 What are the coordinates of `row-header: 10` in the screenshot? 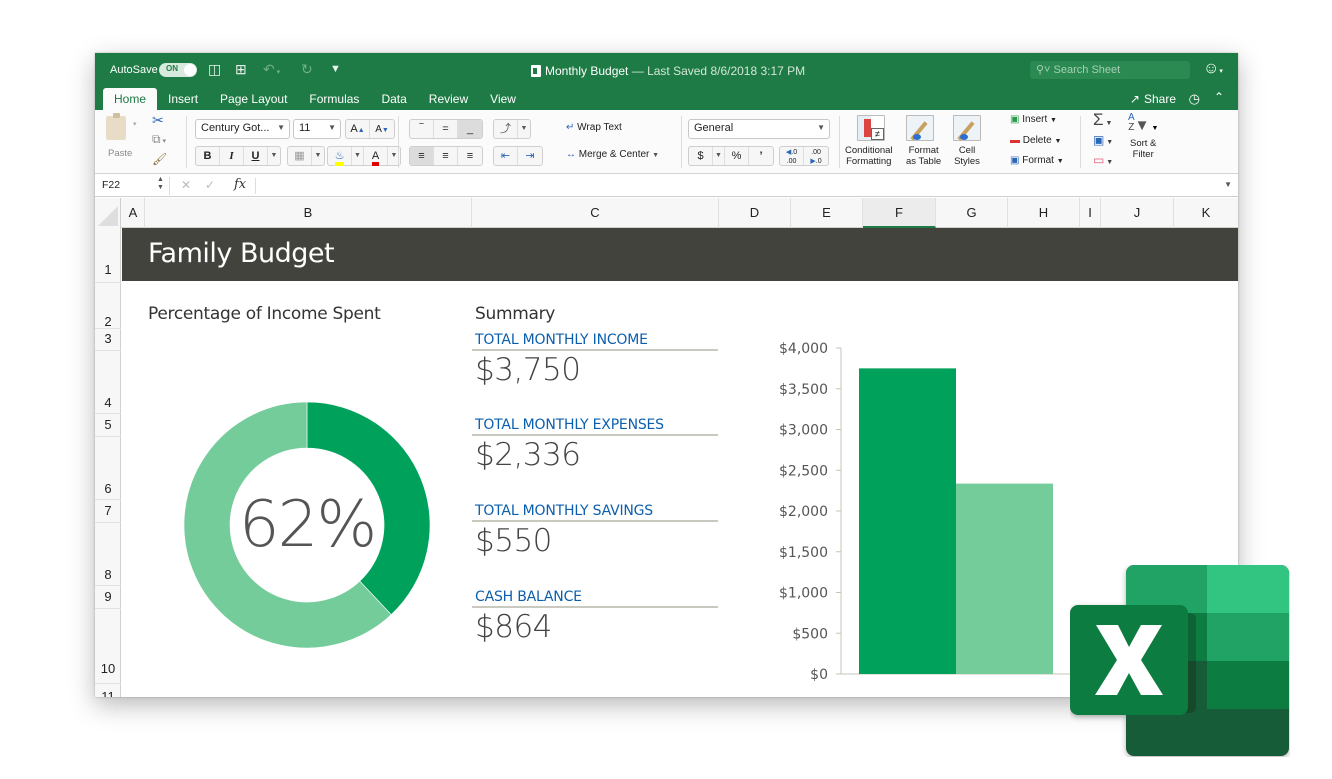 It's located at (108, 646).